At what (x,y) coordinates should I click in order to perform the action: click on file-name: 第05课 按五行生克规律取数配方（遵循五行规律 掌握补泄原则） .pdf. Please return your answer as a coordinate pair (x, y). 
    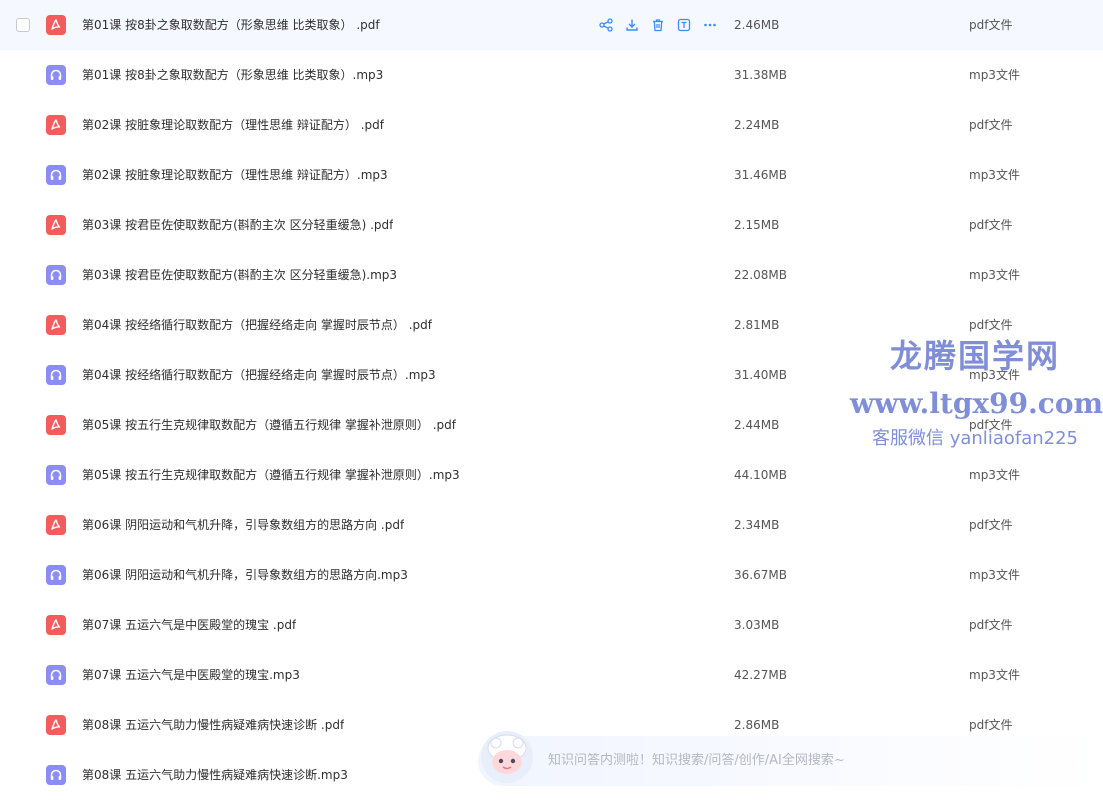
    Looking at the image, I should click on (269, 425).